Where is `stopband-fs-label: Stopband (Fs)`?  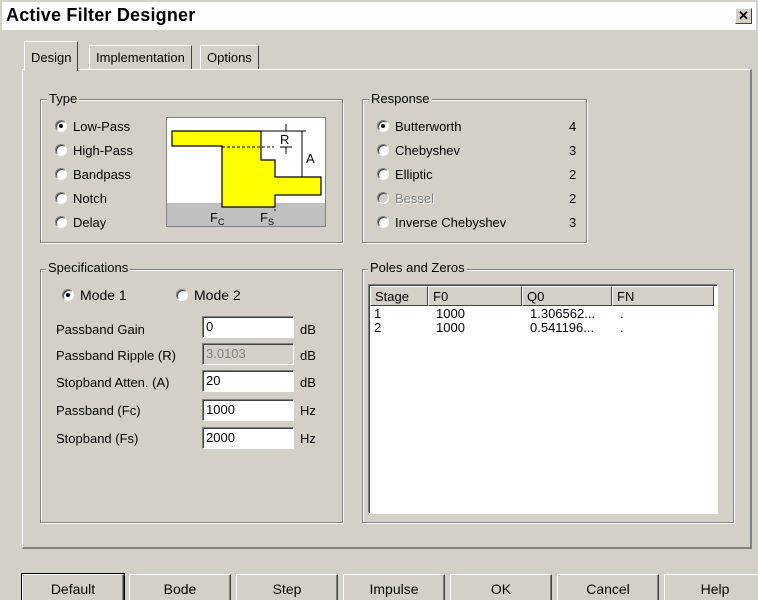 stopband-fs-label: Stopband (Fs) is located at coordinates (97, 438).